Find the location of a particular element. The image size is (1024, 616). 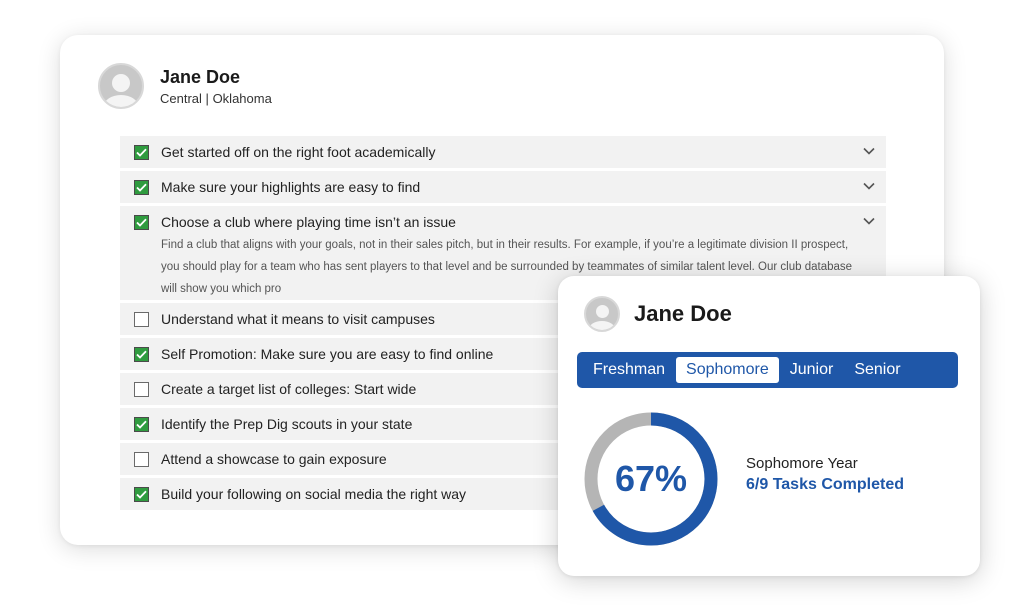

tab-senior: Senior is located at coordinates (877, 370).